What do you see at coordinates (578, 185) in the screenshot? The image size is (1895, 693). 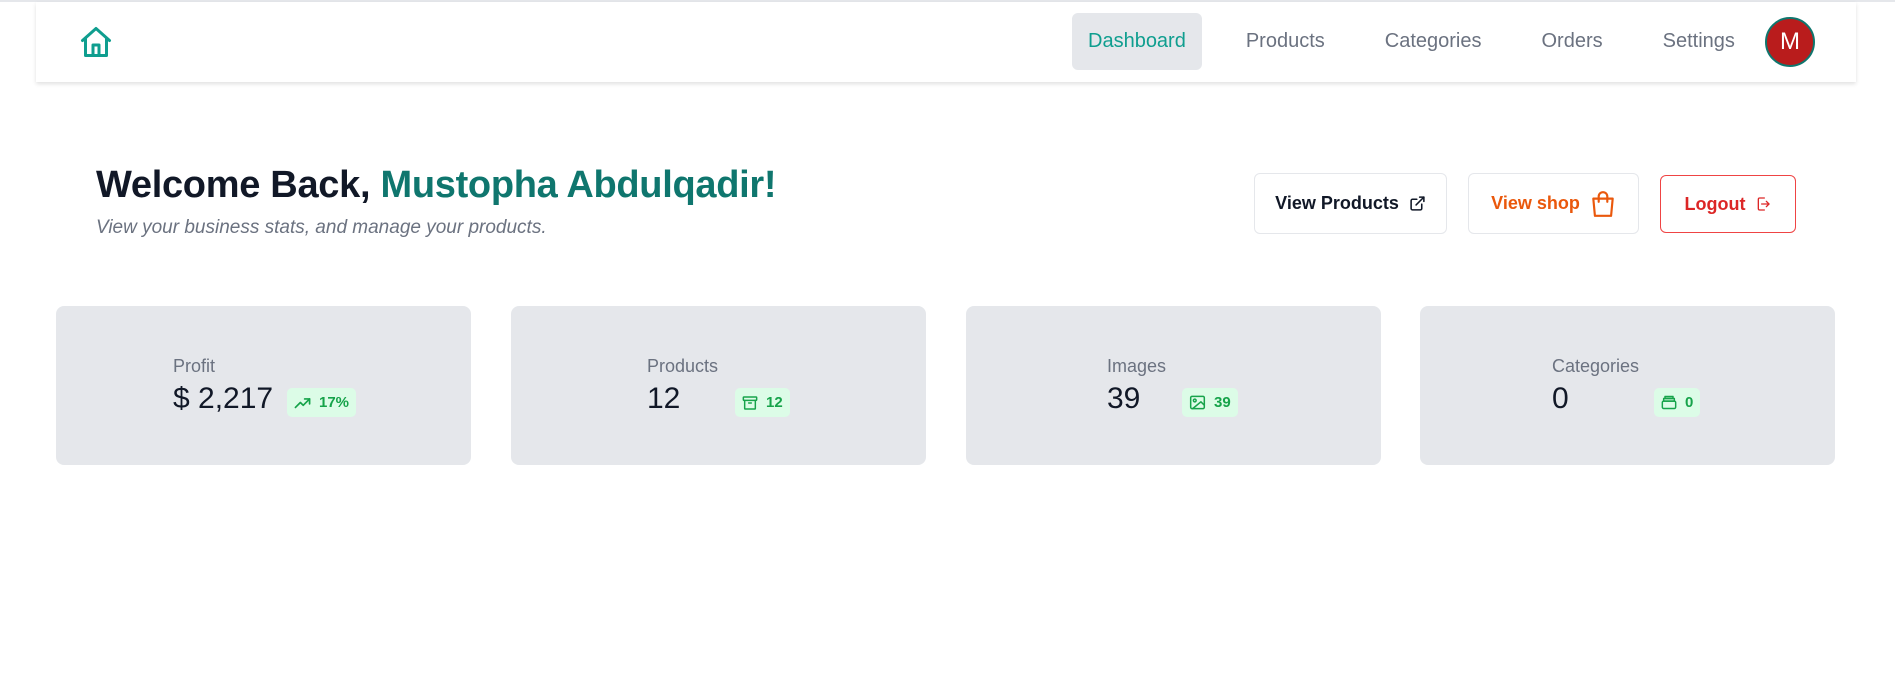 I see `user-name: Mustopha Abdulqadir!` at bounding box center [578, 185].